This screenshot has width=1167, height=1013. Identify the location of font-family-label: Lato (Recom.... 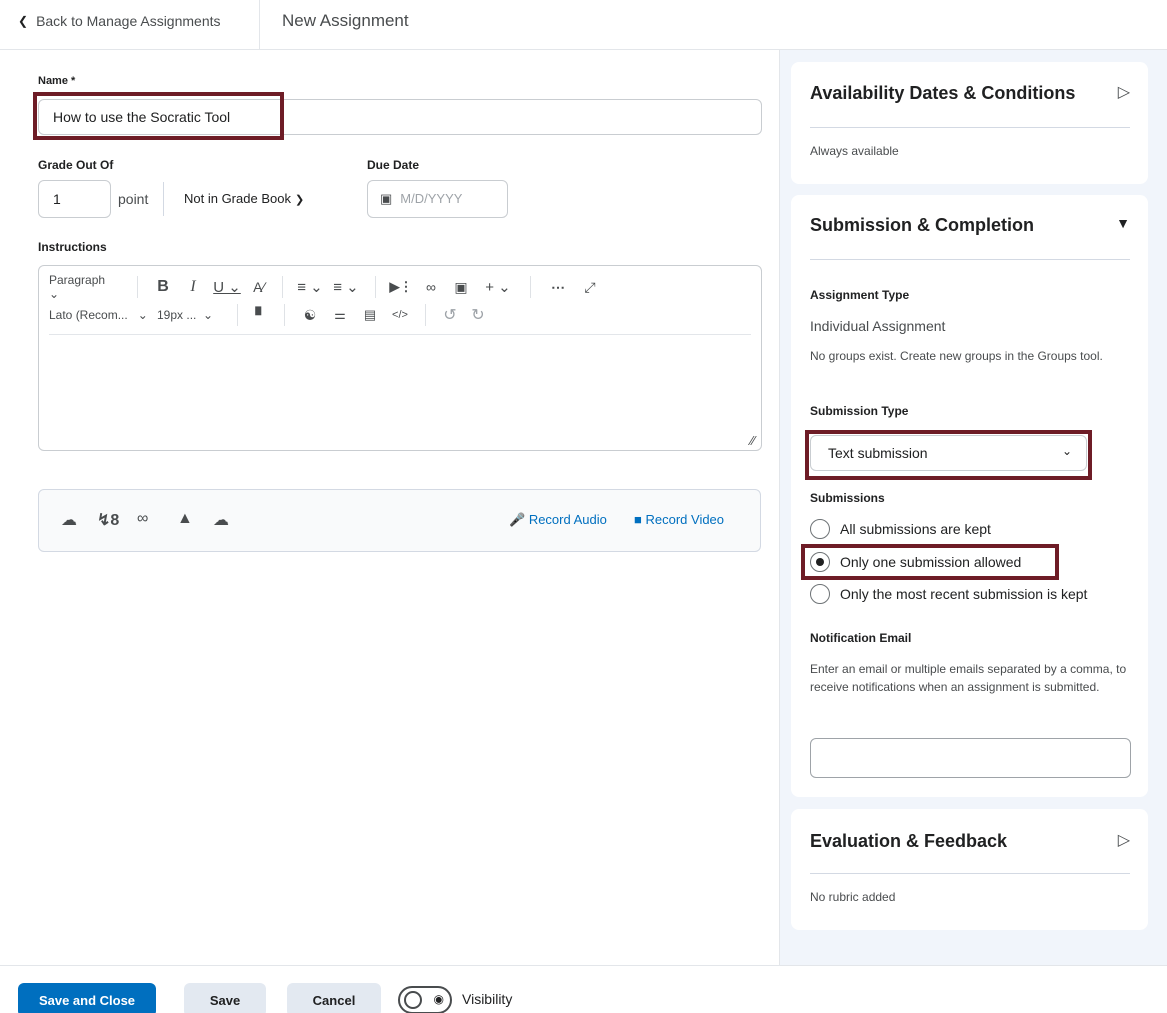
(88, 315).